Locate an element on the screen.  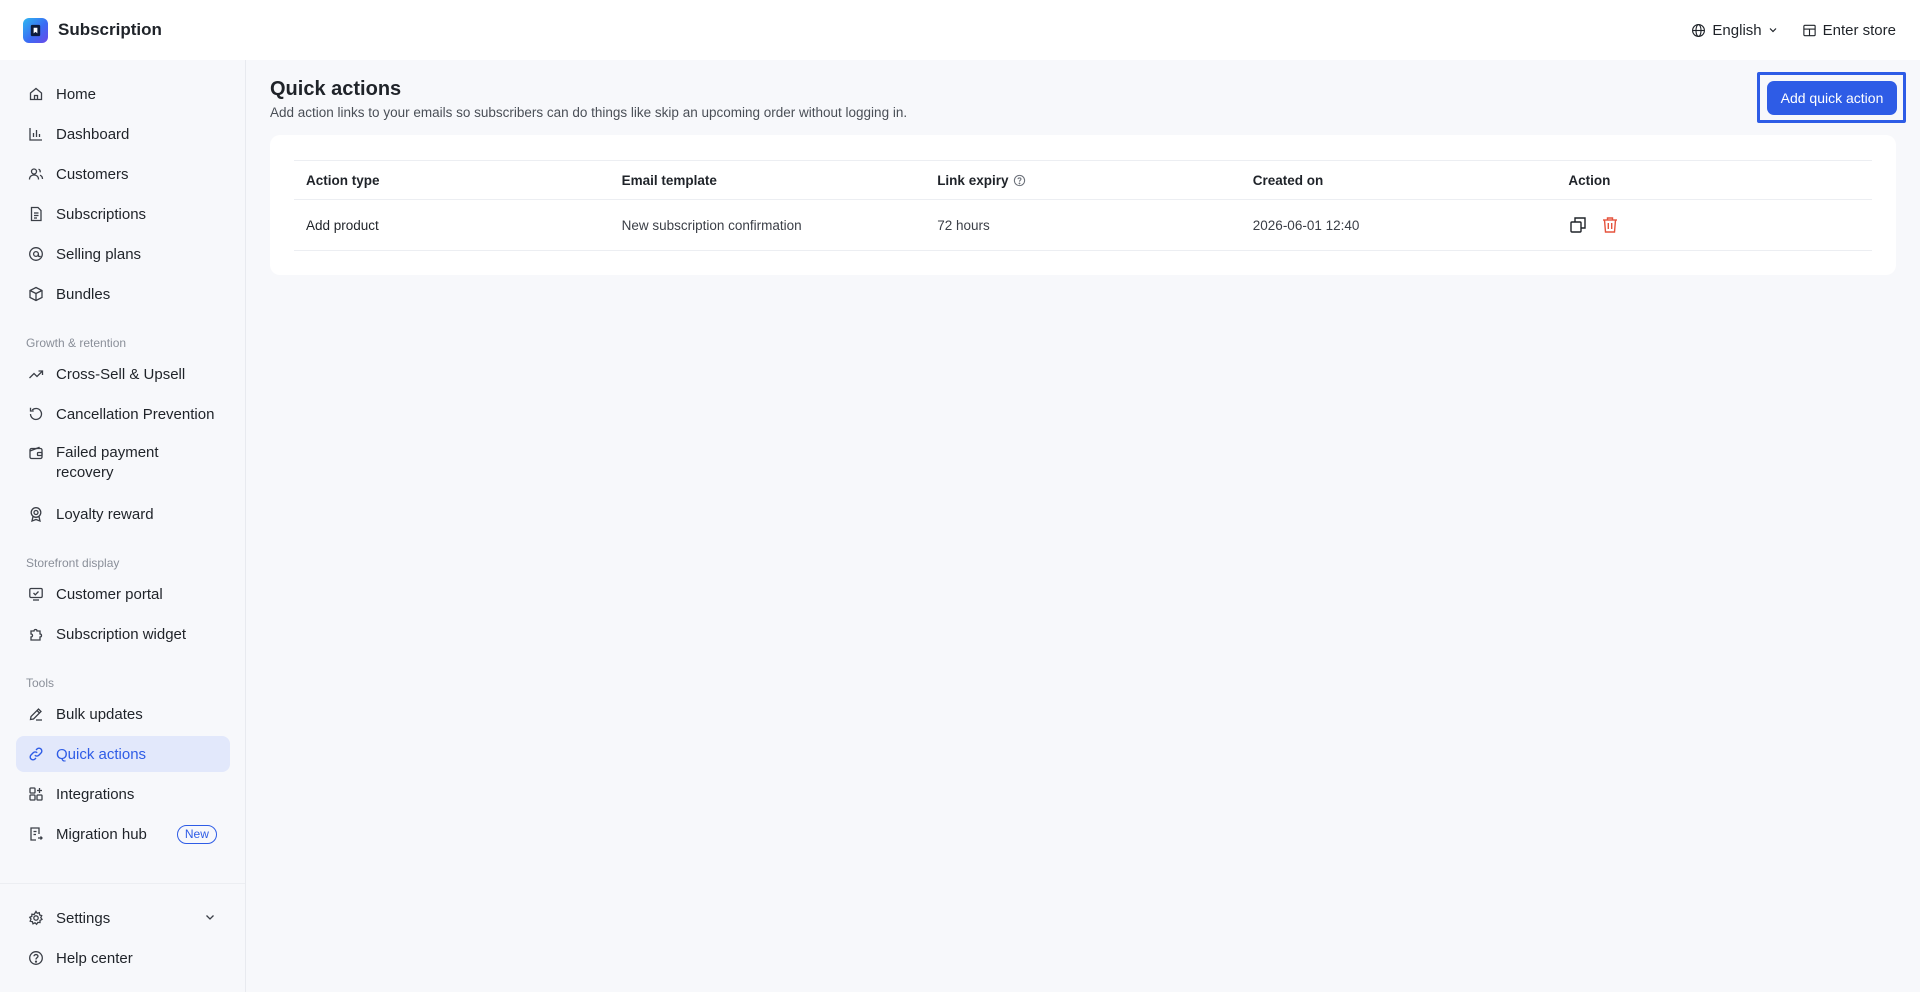
sidebar-item-failed-payment-recovery: Failed payment recovery is located at coordinates (123, 460).